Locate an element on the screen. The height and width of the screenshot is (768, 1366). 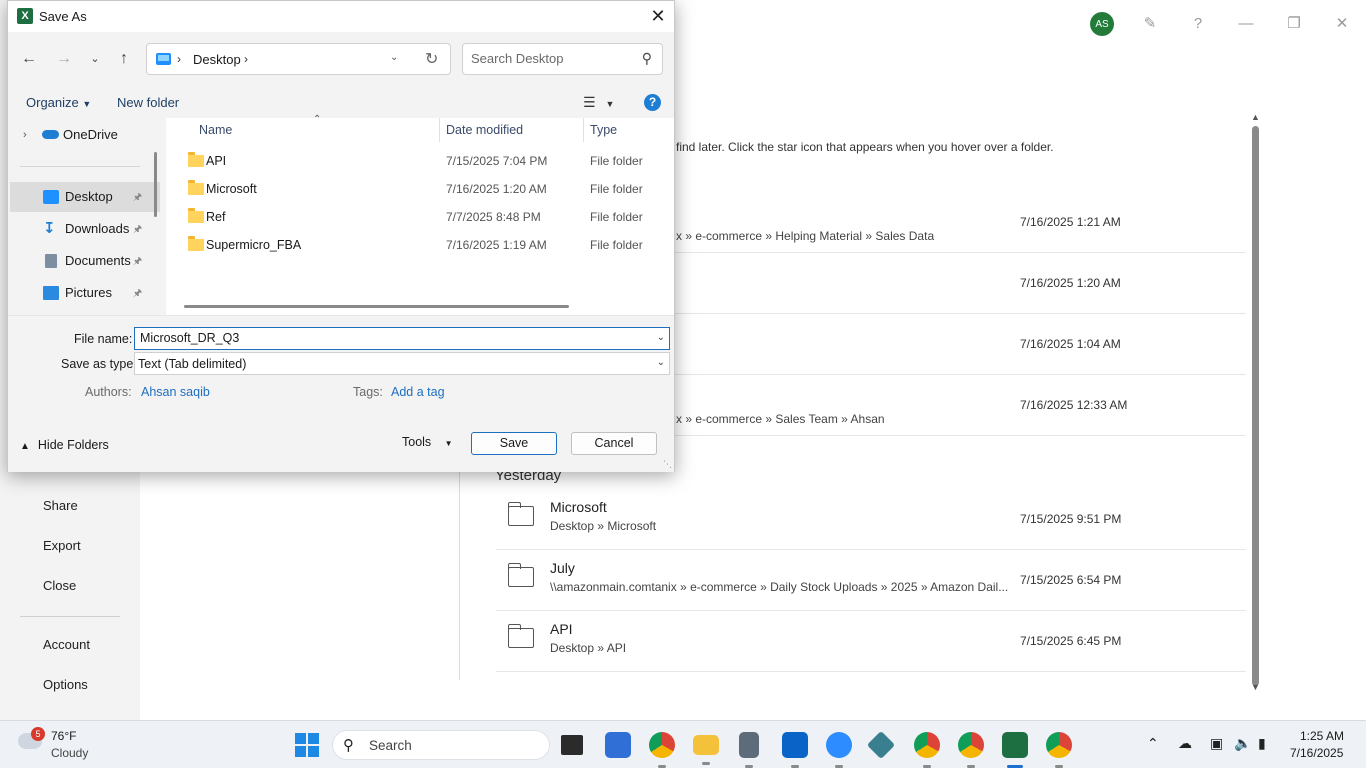
resize-grip-icon: ⋱ is located at coordinates (667, 464).